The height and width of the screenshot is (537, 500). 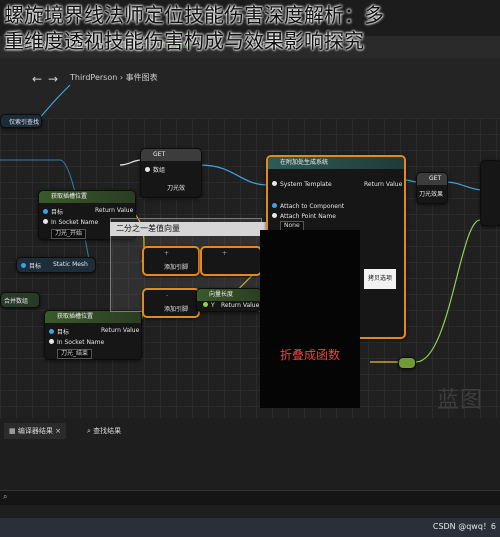 What do you see at coordinates (35, 431) in the screenshot?
I see `tab-compiler-results: ▦ 编译器结果 ×` at bounding box center [35, 431].